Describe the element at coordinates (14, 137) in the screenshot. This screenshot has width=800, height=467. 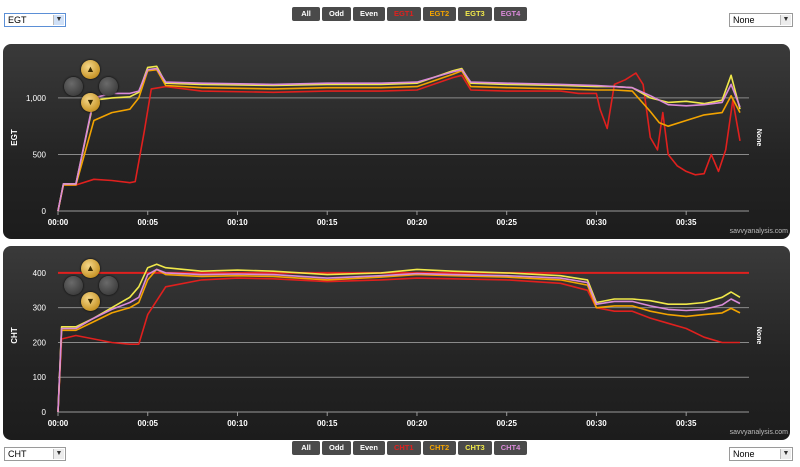
I see `y-axis-label: EGT` at that location.